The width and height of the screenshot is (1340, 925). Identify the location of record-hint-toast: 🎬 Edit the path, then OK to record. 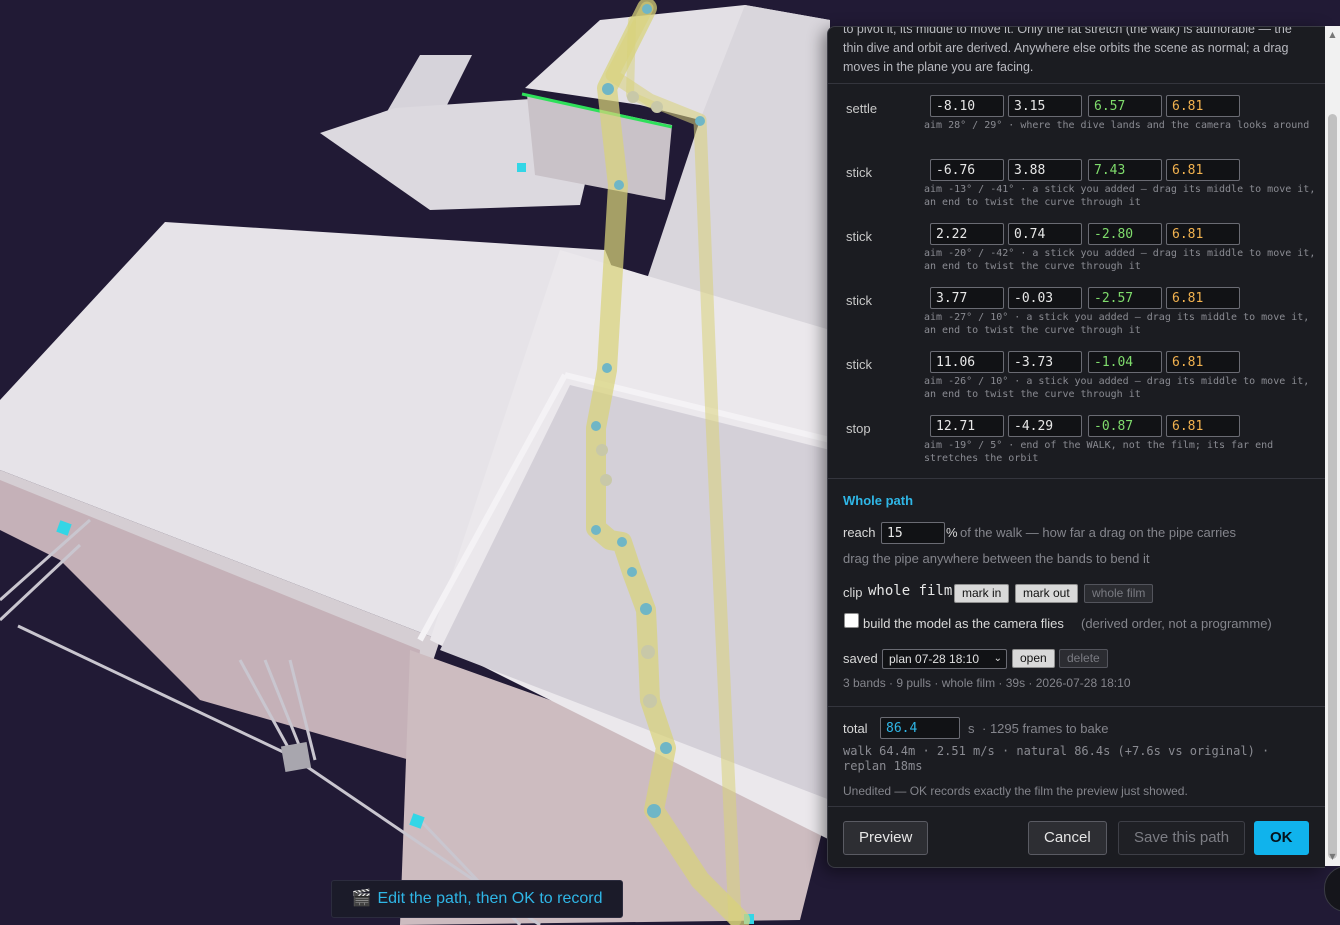
(477, 899).